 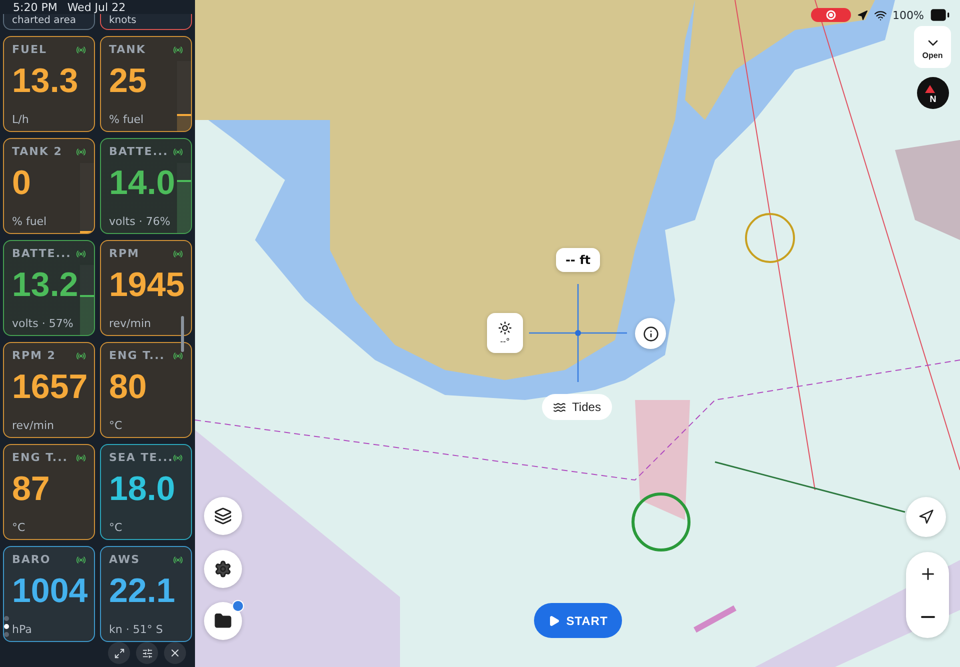 I want to click on card-value: 13.3, so click(x=45, y=81).